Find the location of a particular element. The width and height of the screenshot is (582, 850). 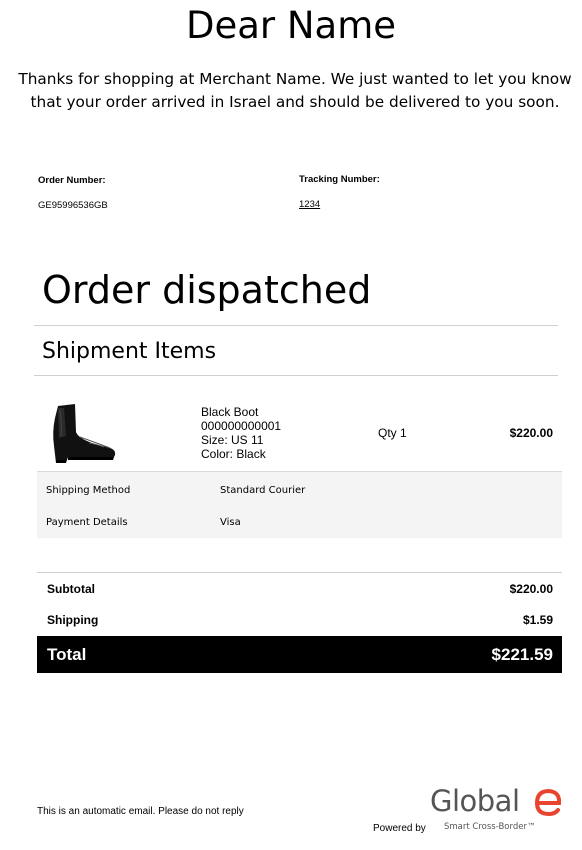

powered-by-label: Powered by is located at coordinates (399, 828).